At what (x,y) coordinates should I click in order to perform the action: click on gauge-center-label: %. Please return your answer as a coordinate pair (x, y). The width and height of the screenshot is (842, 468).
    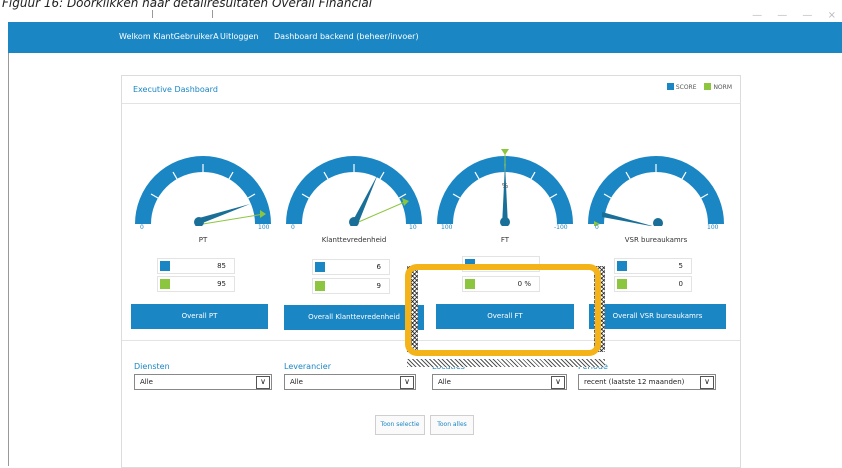
    Looking at the image, I should click on (505, 186).